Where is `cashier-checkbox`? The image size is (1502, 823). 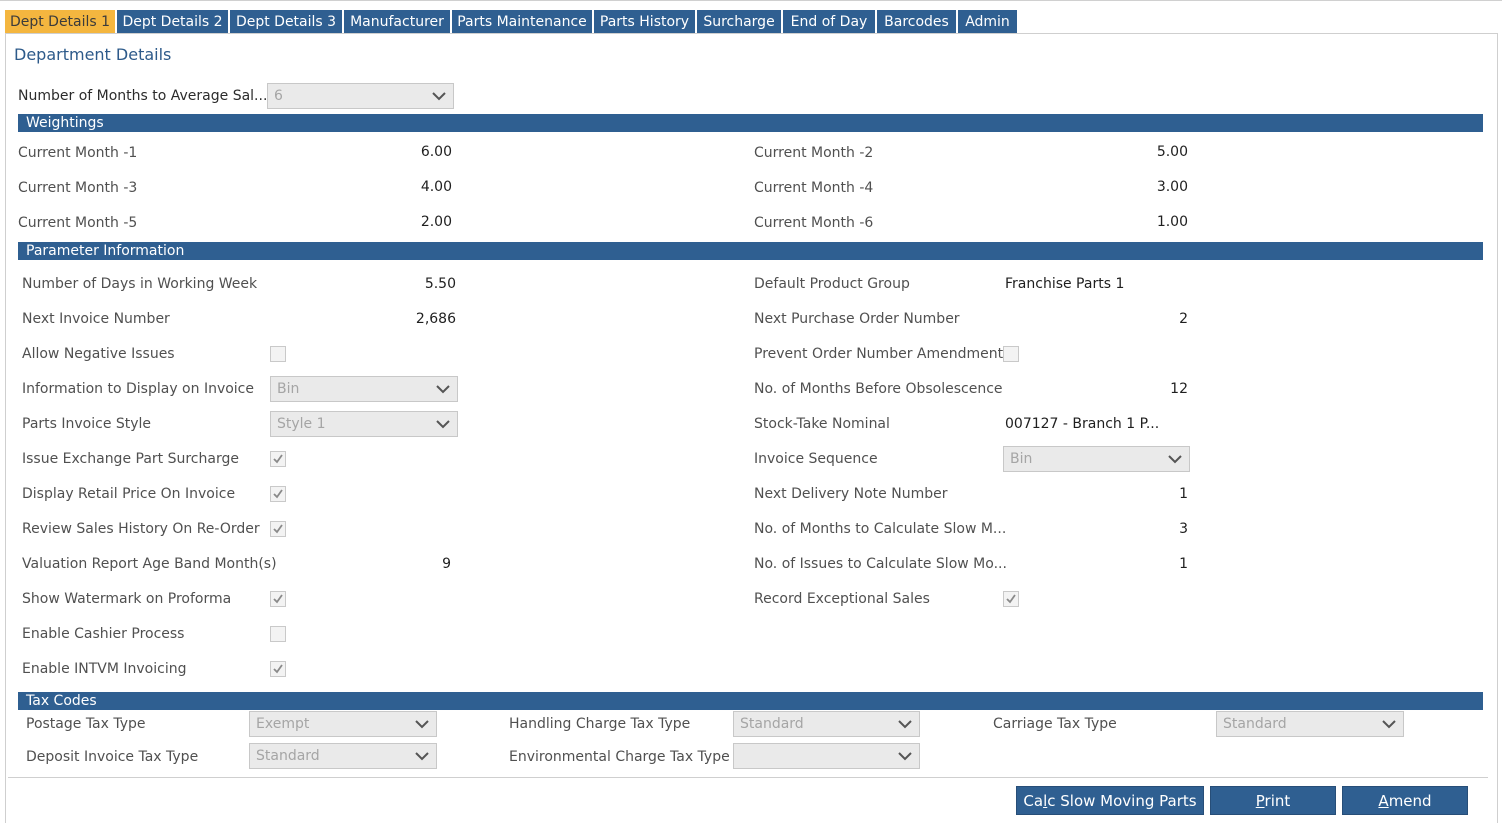
cashier-checkbox is located at coordinates (278, 634).